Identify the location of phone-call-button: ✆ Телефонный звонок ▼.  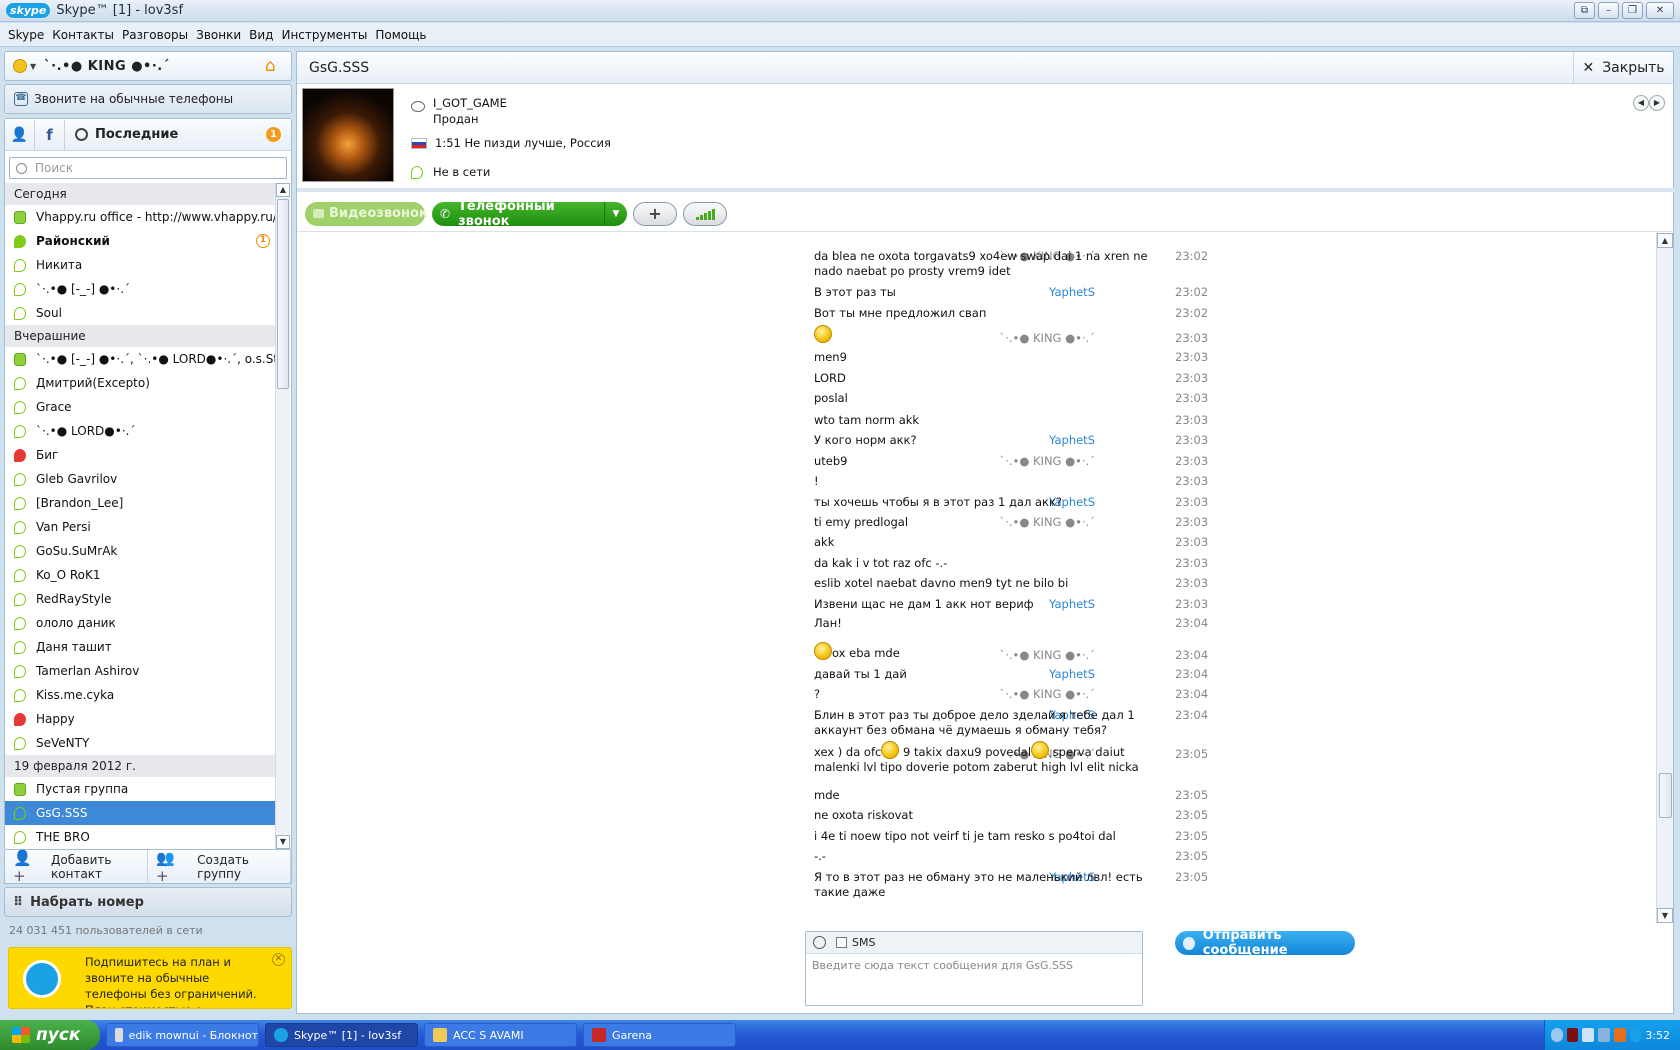
(529, 214).